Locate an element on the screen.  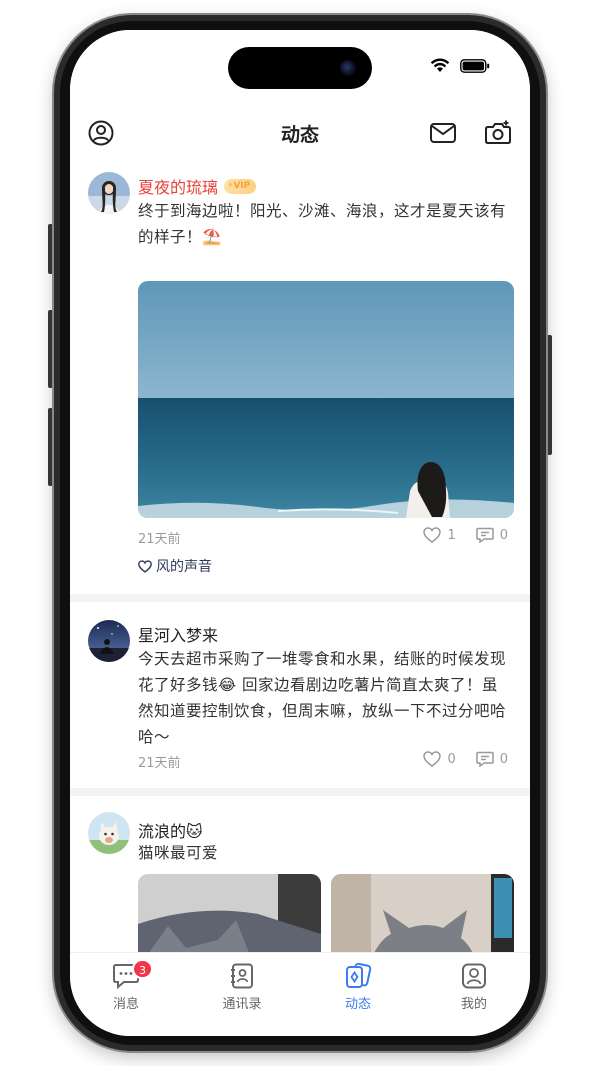
tab-moments: 动态 is located at coordinates (358, 987).